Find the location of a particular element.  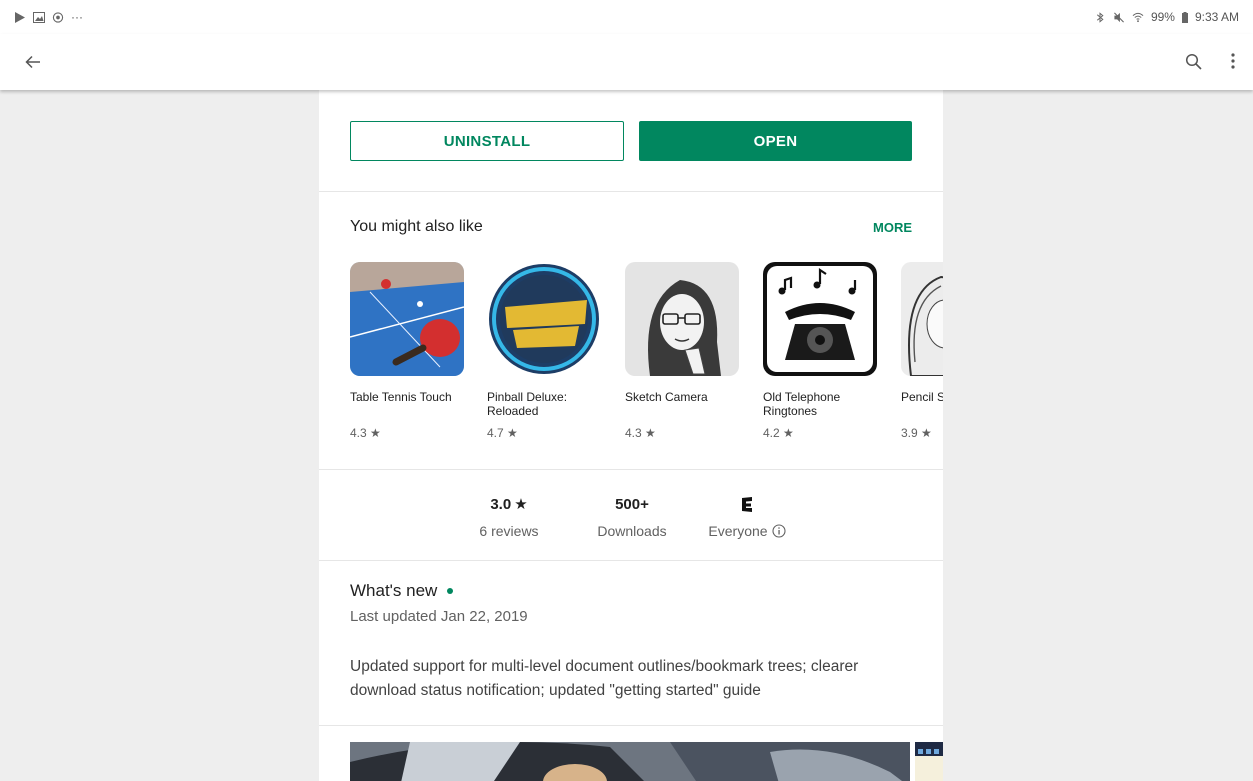

similar-app-name: Old Telephone Ringtones is located at coordinates (802, 404).